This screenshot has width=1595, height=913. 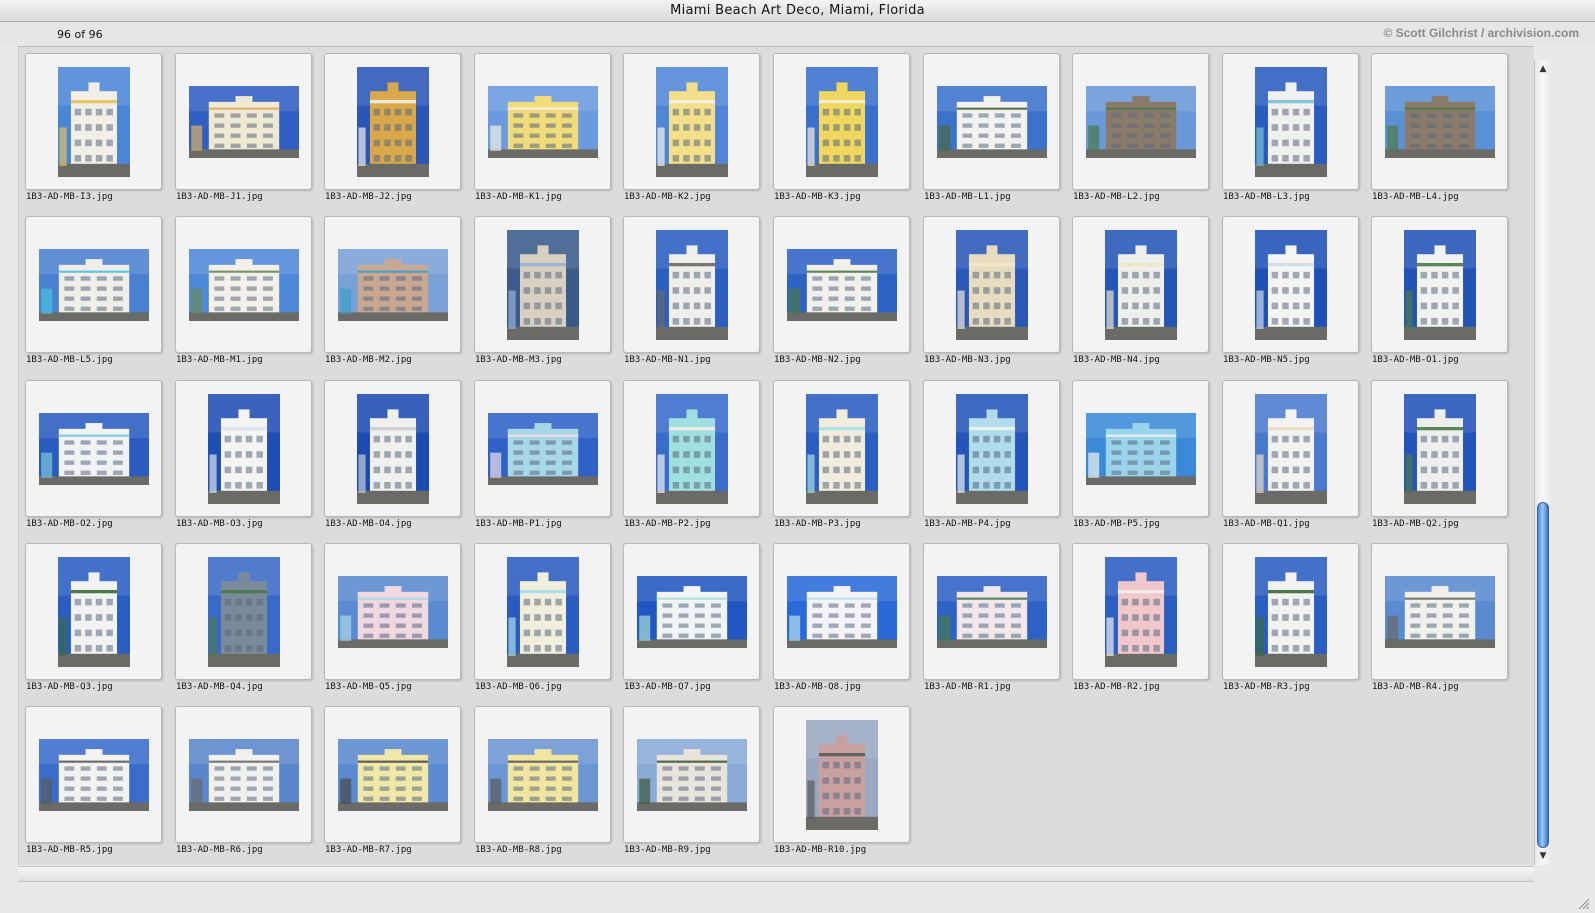 I want to click on thumbnail-item: 1B3-AD-MB-R8.jpg, so click(x=542, y=785).